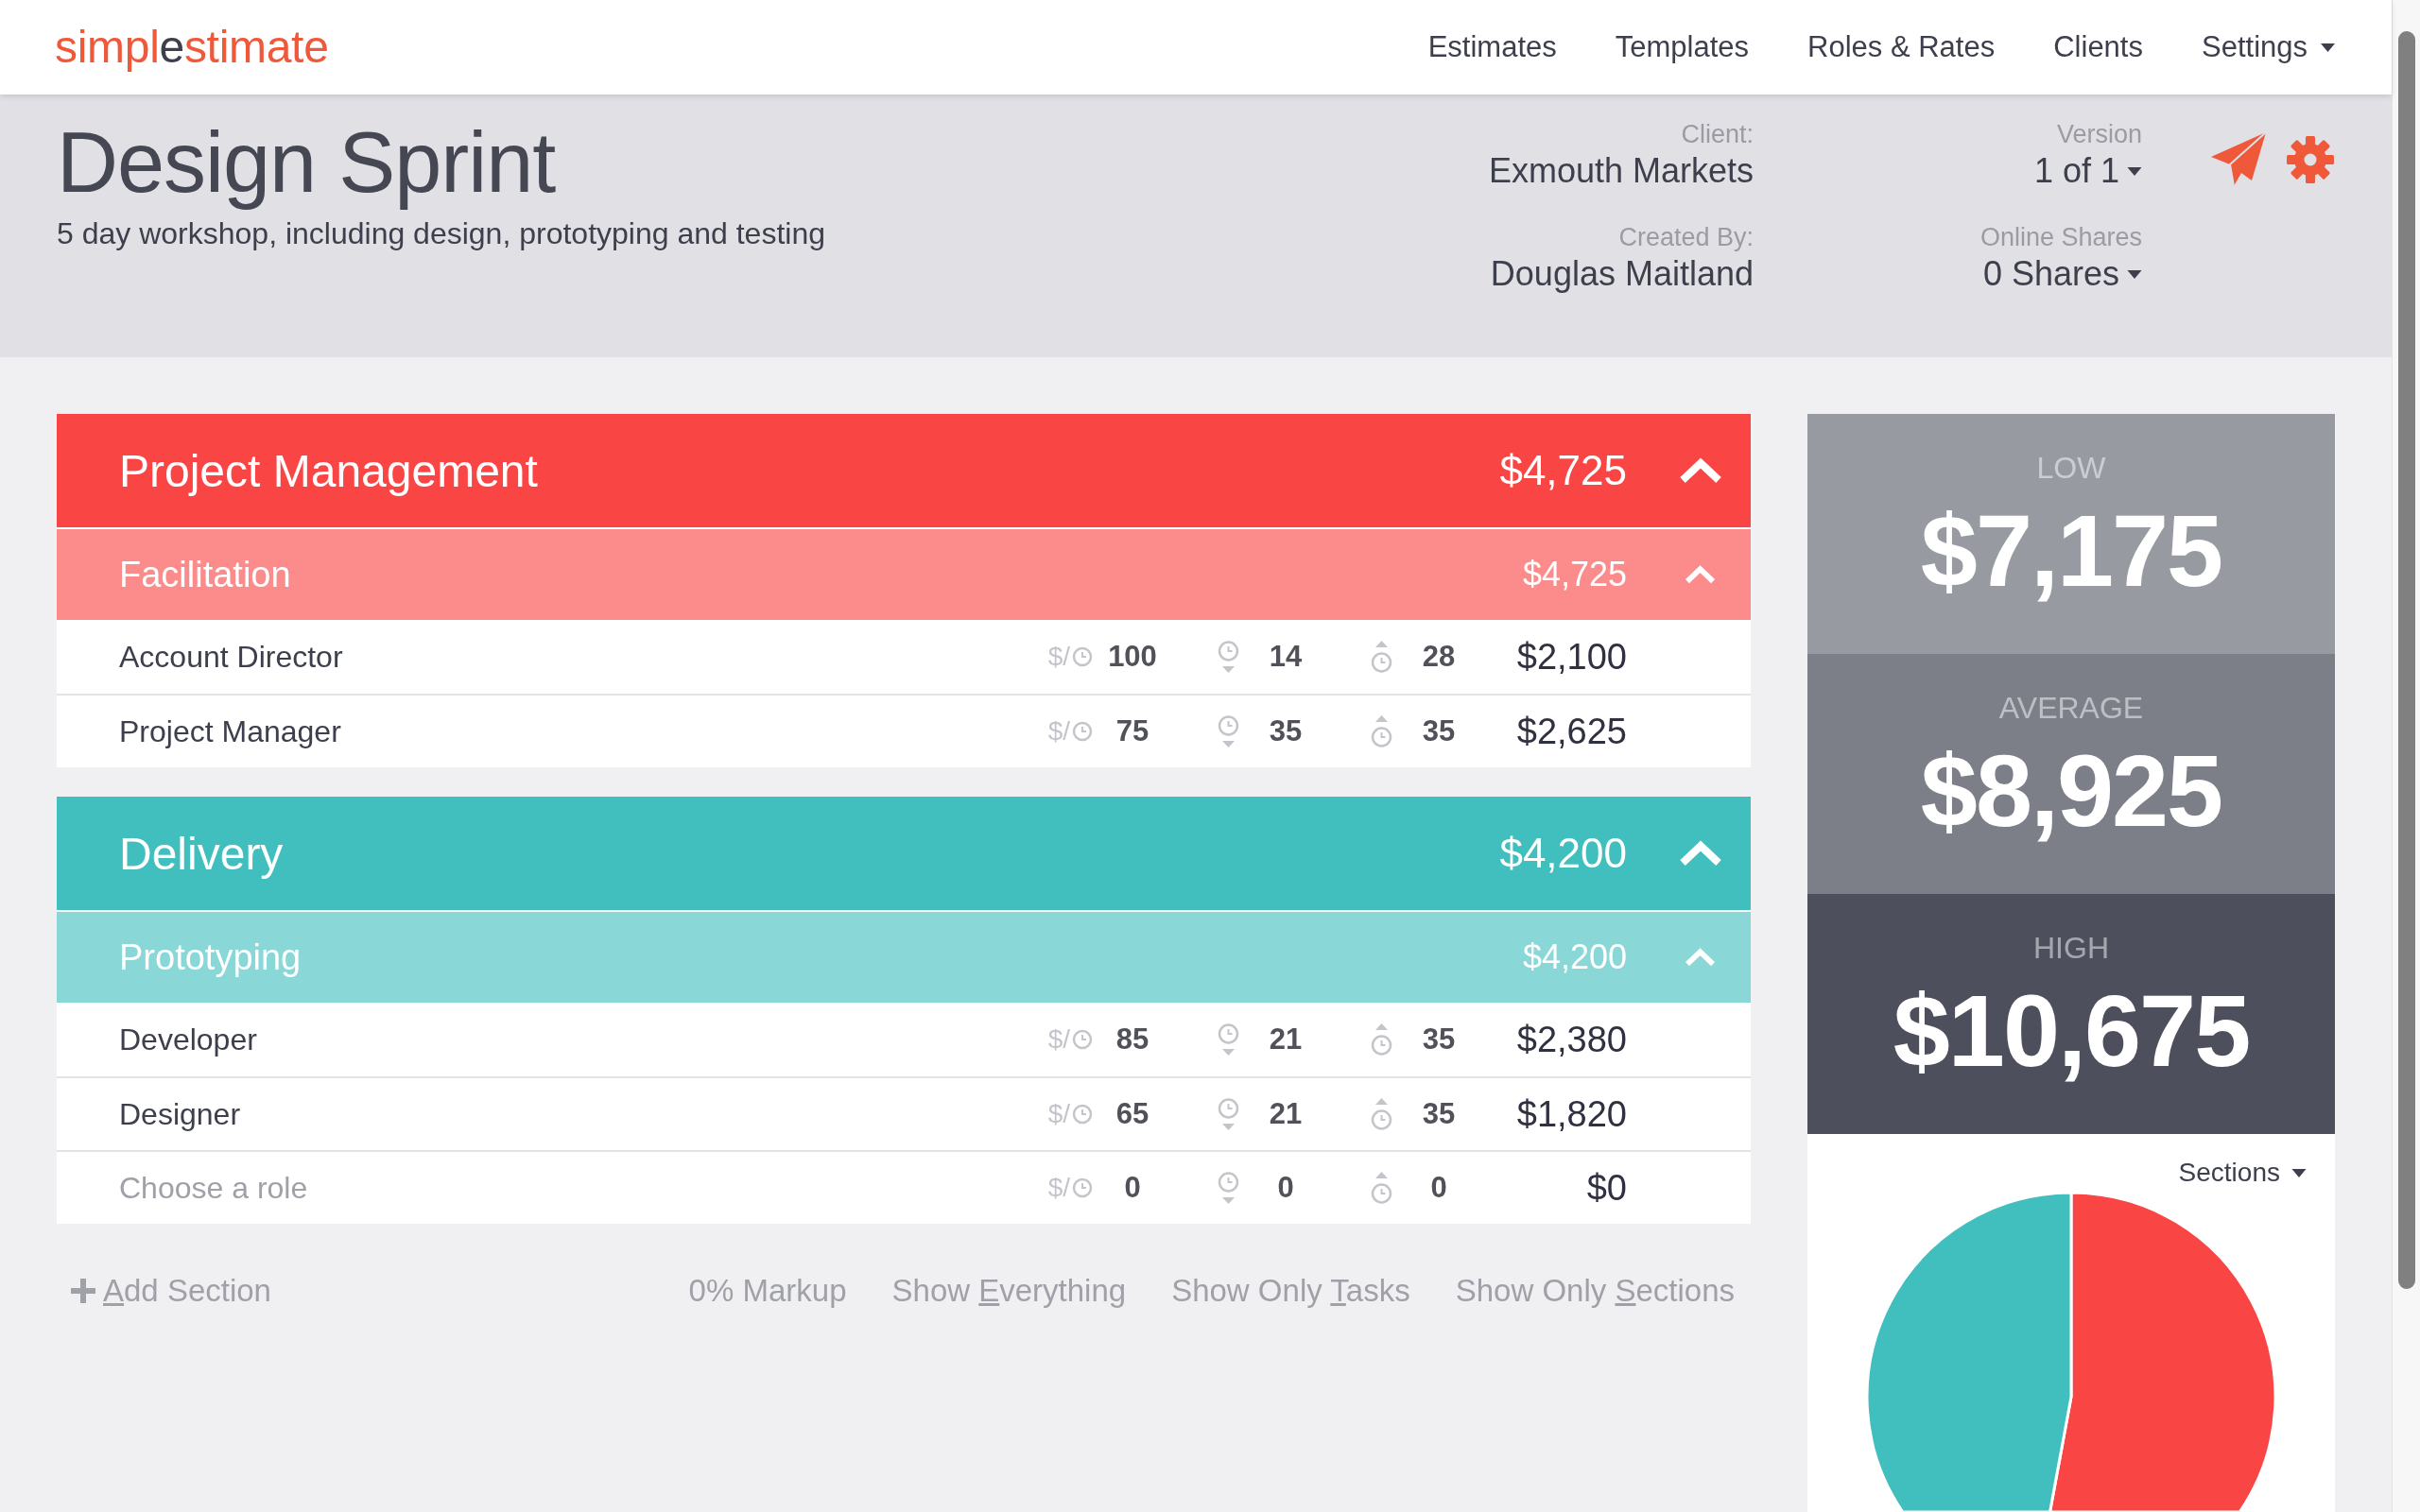  What do you see at coordinates (1563, 470) in the screenshot?
I see `section-total: $4,725` at bounding box center [1563, 470].